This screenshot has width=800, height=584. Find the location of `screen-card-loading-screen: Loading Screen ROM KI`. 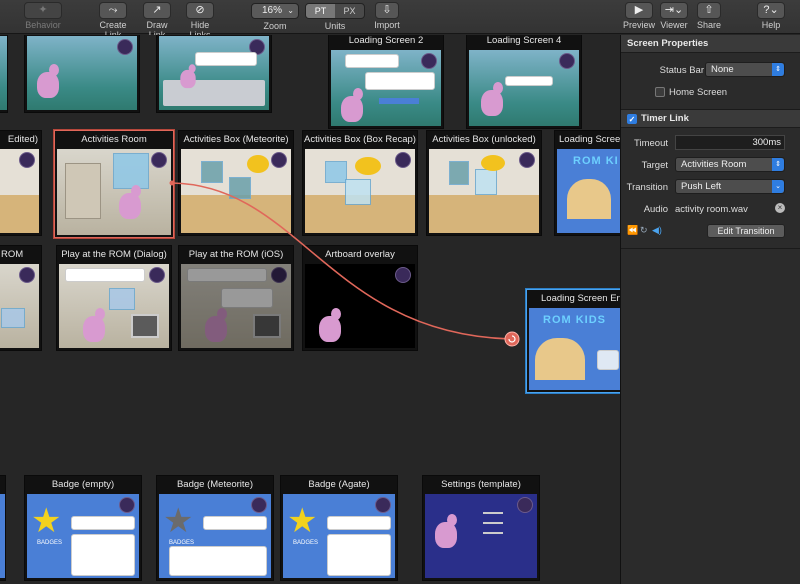

screen-card-loading-screen: Loading Screen ROM KI is located at coordinates (587, 183).